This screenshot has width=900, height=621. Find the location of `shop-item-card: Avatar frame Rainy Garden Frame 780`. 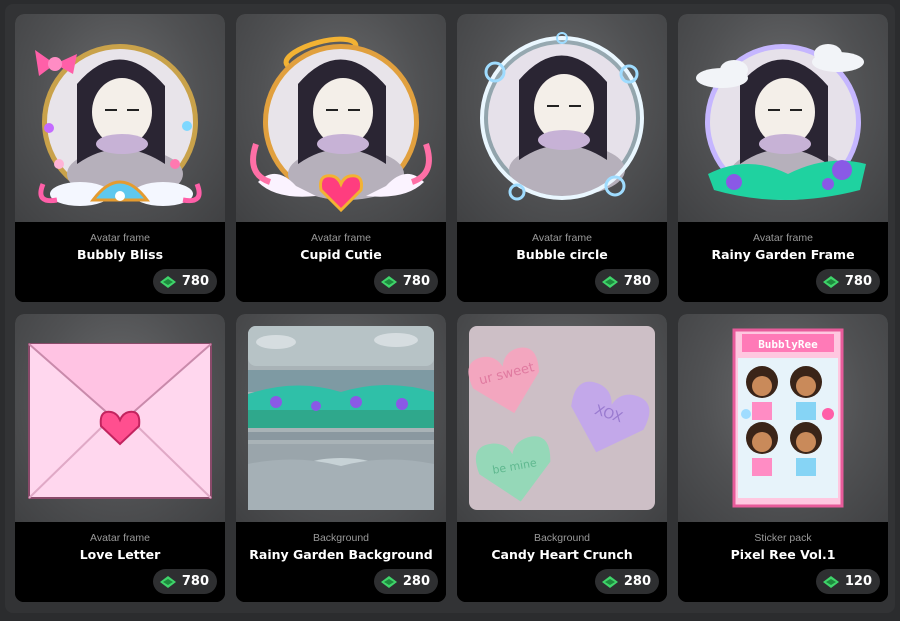

shop-item-card: Avatar frame Rainy Garden Frame 780 is located at coordinates (783, 158).